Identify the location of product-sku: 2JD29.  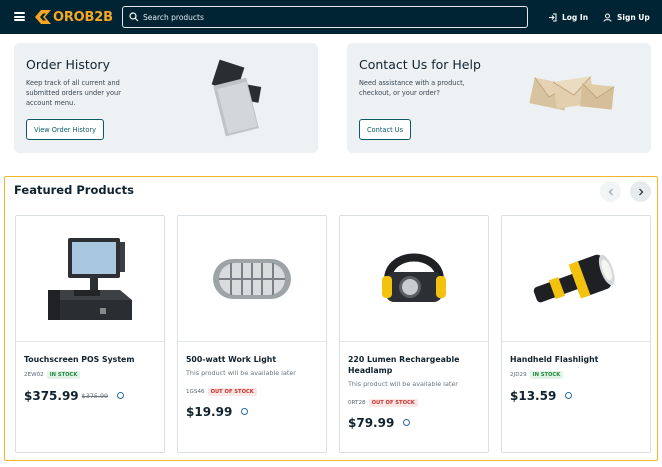
(518, 375).